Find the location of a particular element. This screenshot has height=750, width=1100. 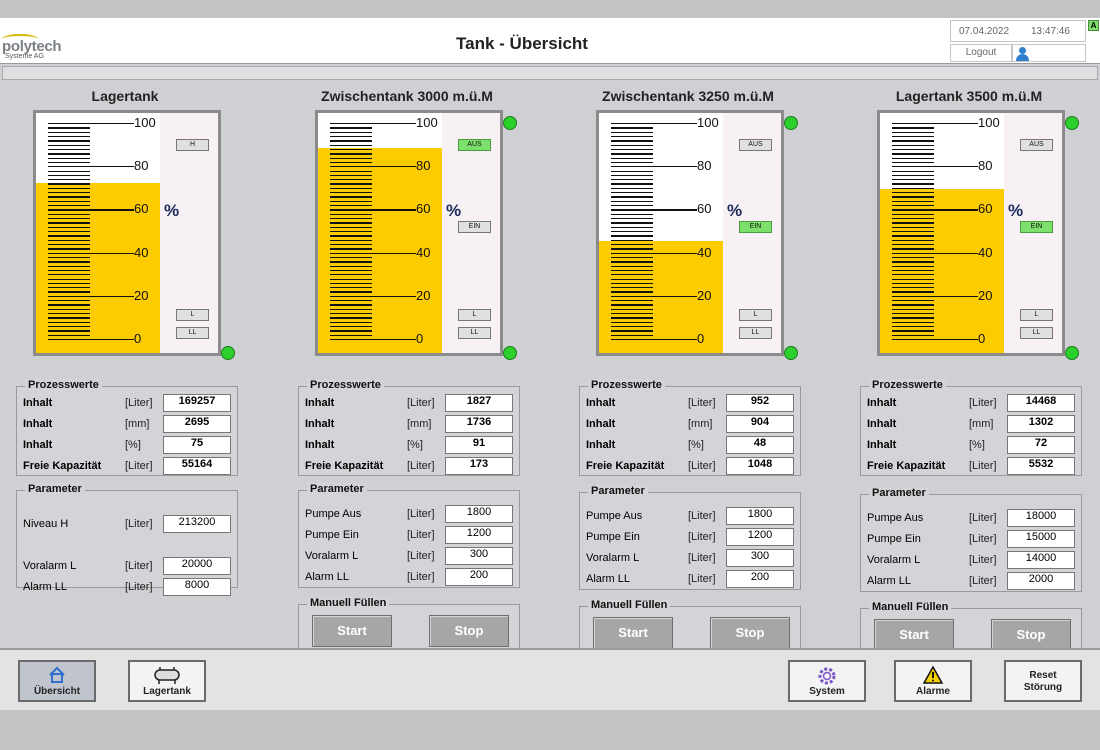

row-unit: [mm] is located at coordinates (137, 424).